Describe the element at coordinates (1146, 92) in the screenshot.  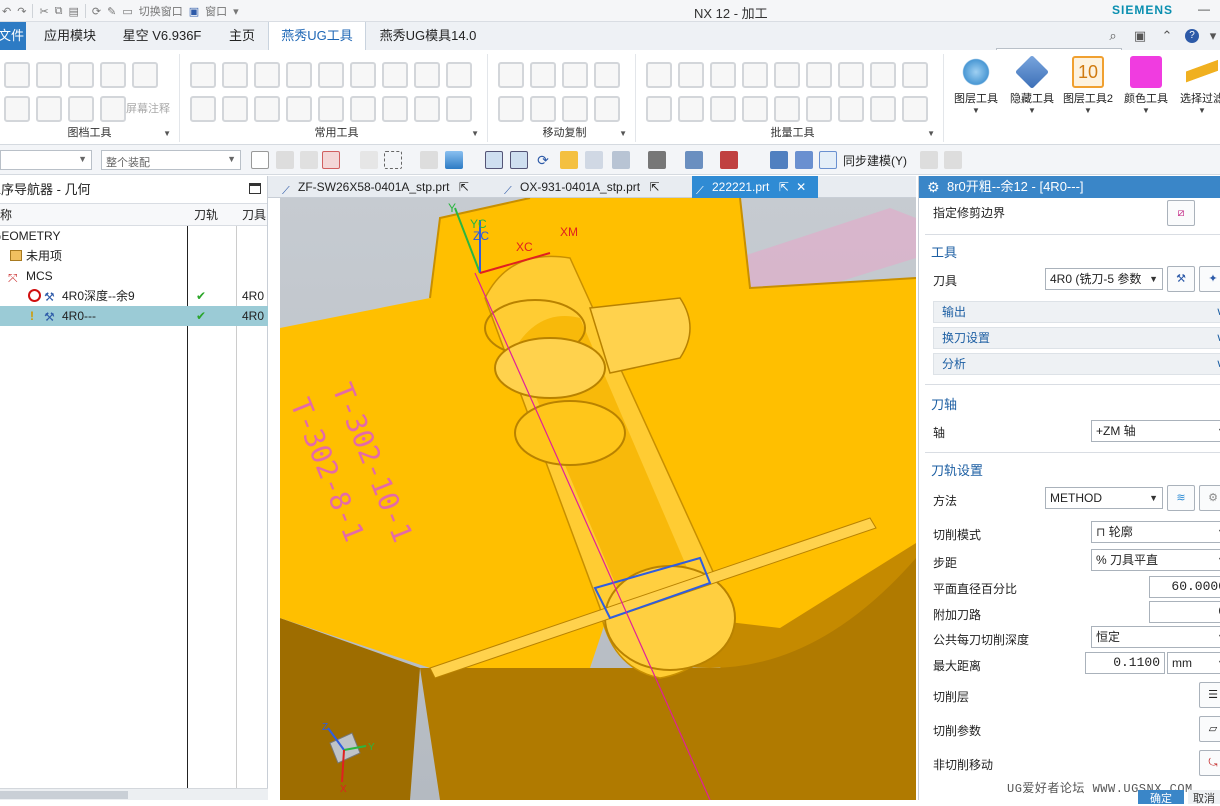
I see `color-tools-button: 颜色工具 ▼` at that location.